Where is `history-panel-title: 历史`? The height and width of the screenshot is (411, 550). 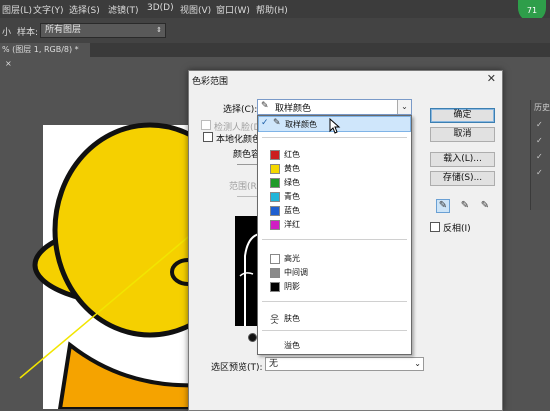 history-panel-title: 历史 is located at coordinates (542, 107).